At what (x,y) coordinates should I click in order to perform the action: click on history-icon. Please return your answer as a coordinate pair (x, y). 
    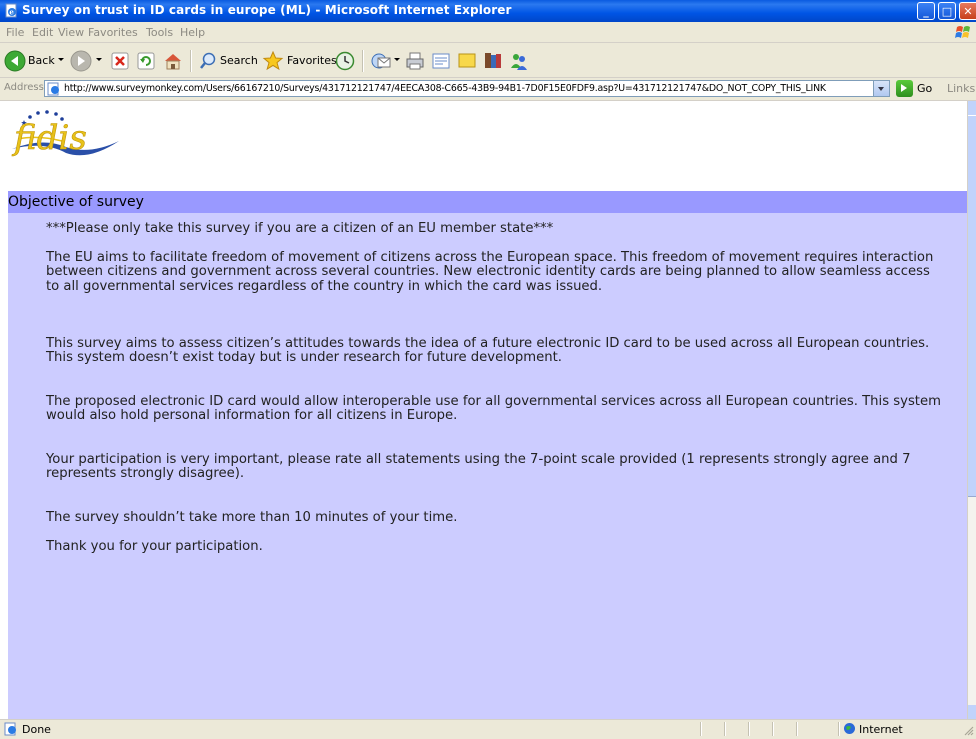
    Looking at the image, I should click on (345, 61).